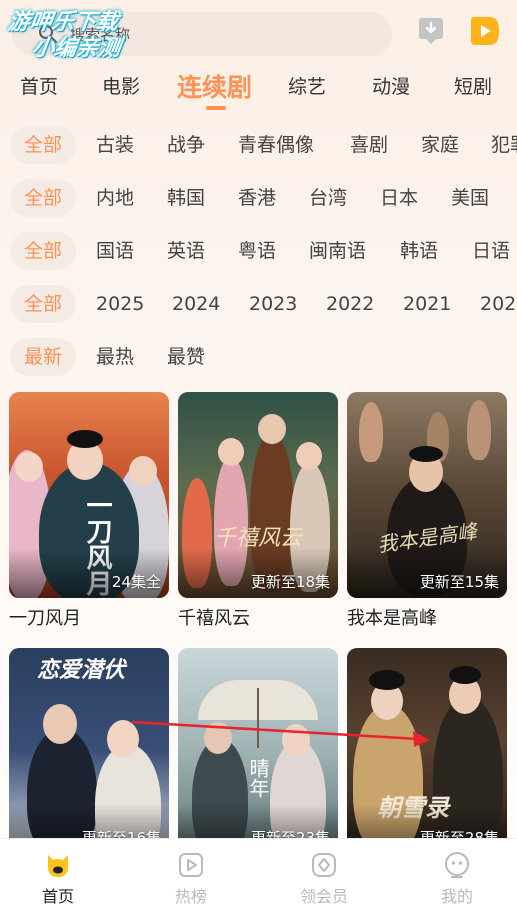  I want to click on filter-year-item: 2021, so click(427, 304).